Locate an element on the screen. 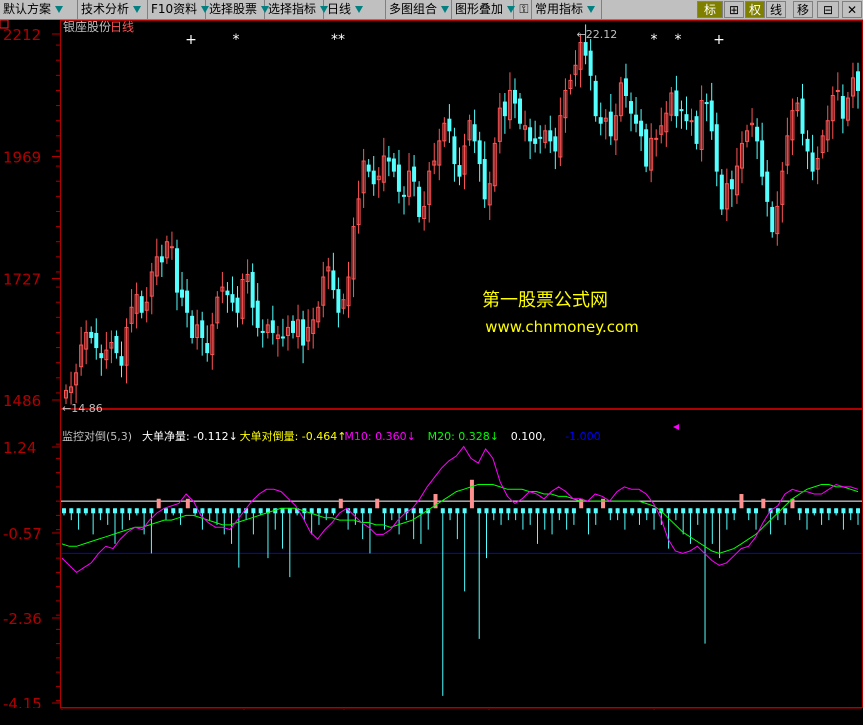 This screenshot has width=863, height=725. info-marker-icon: + is located at coordinates (191, 40).